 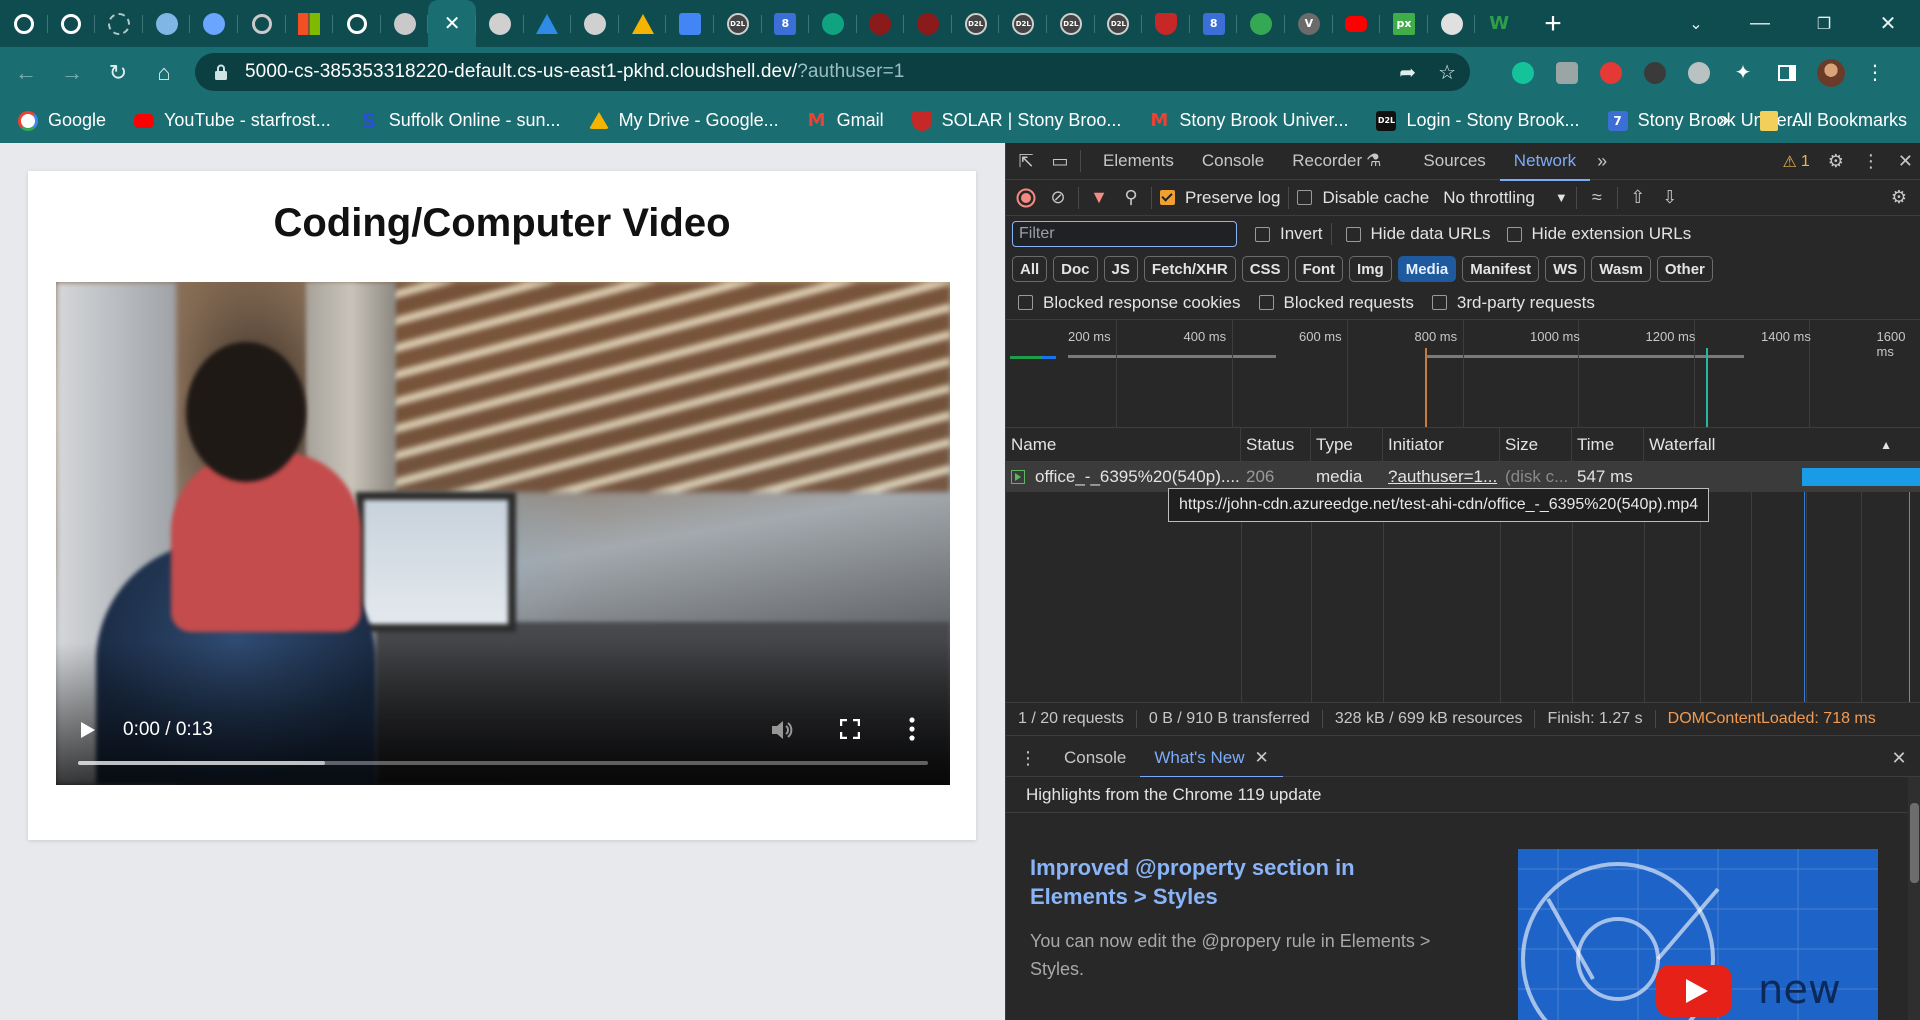 What do you see at coordinates (118, 73) in the screenshot?
I see `reload-button: ↻` at bounding box center [118, 73].